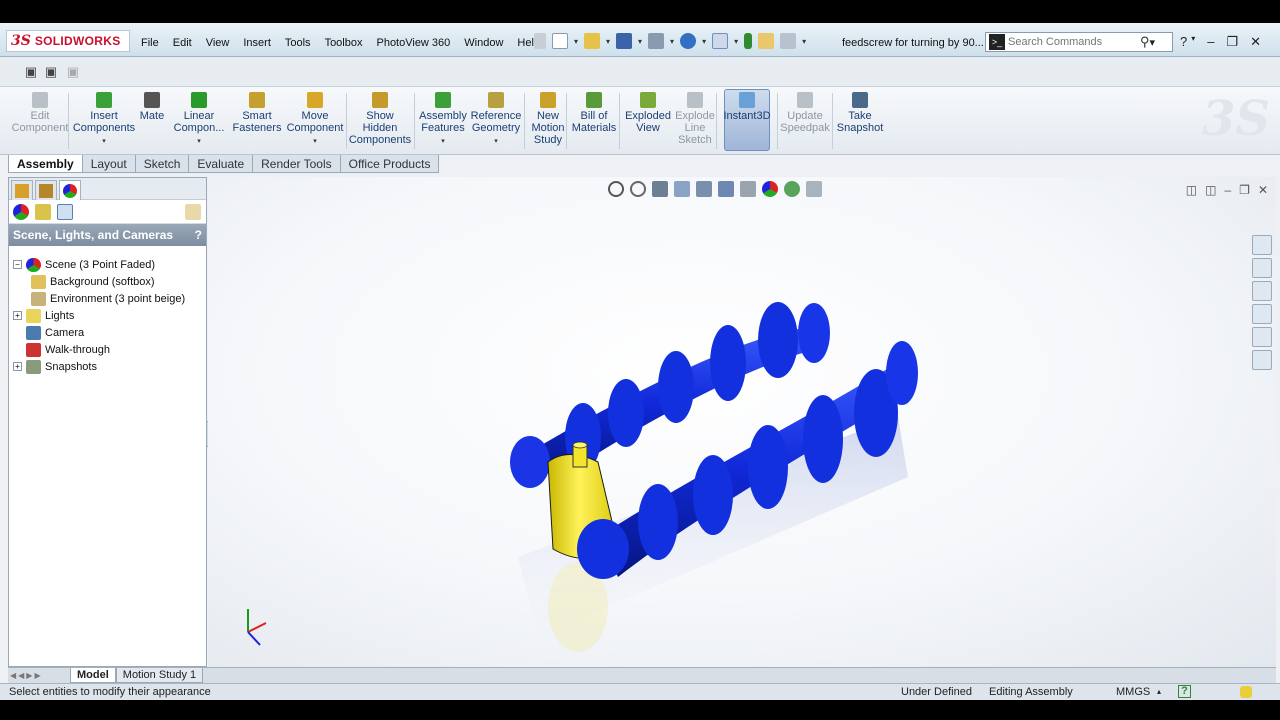 Image resolution: width=1280 pixels, height=720 pixels. Describe the element at coordinates (150, 43) in the screenshot. I see `menu-file: File` at that location.